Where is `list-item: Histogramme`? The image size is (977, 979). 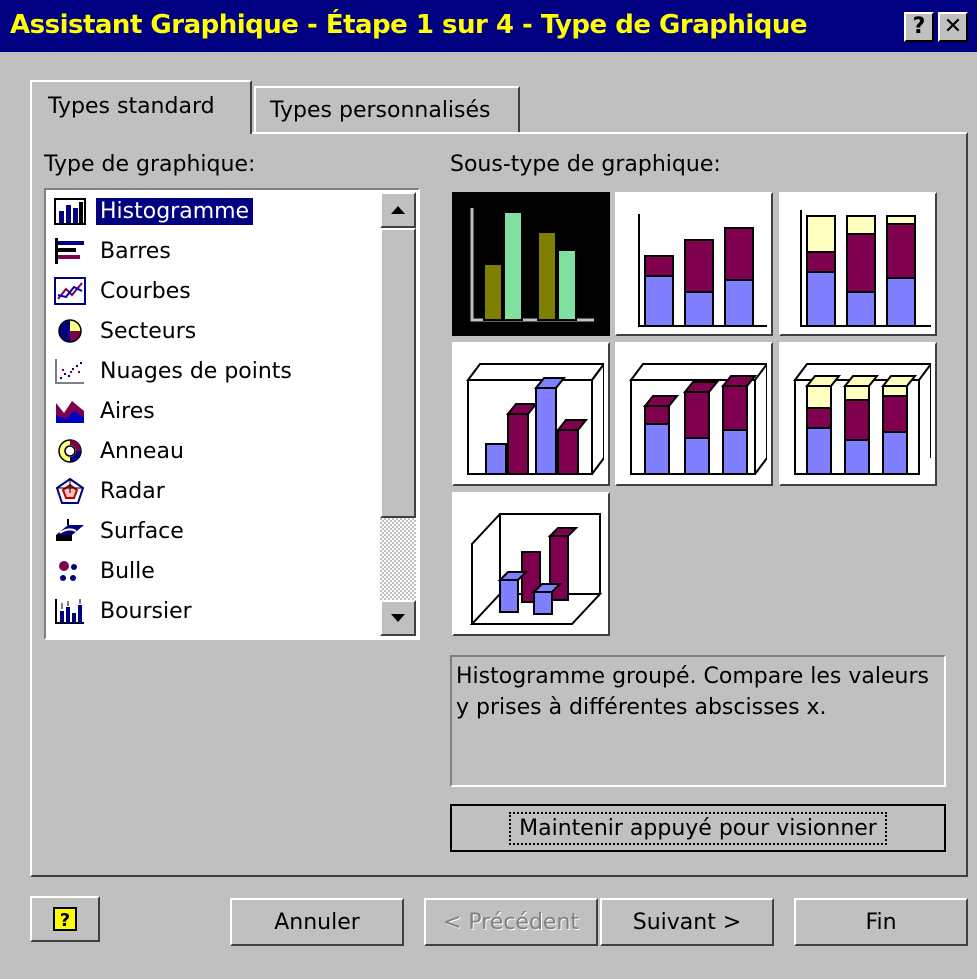
list-item: Histogramme is located at coordinates (217, 211).